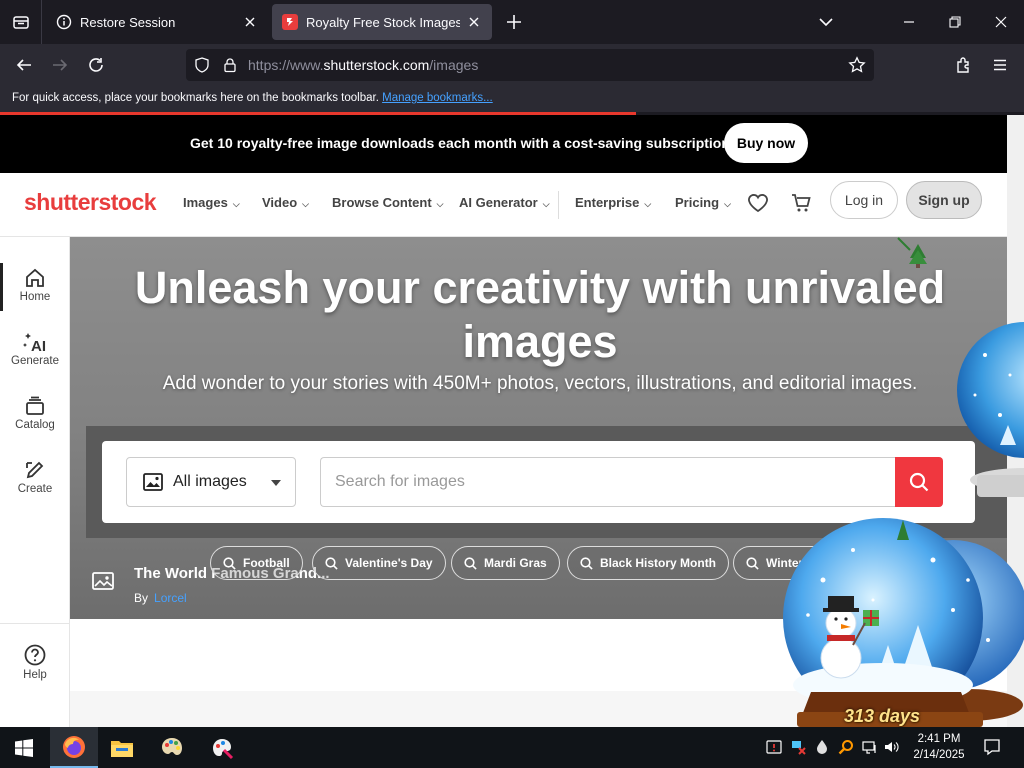  I want to click on menu-label: Video, so click(280, 202).